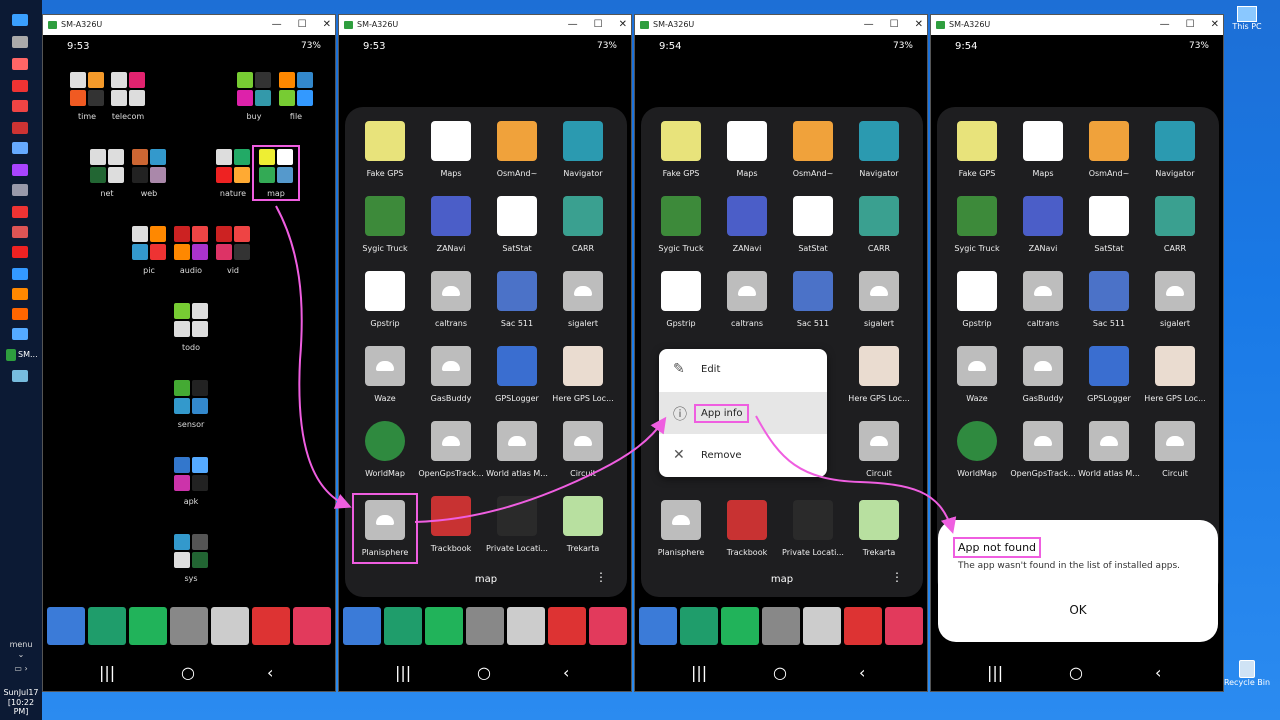  I want to click on folder-sys: sys, so click(191, 558).